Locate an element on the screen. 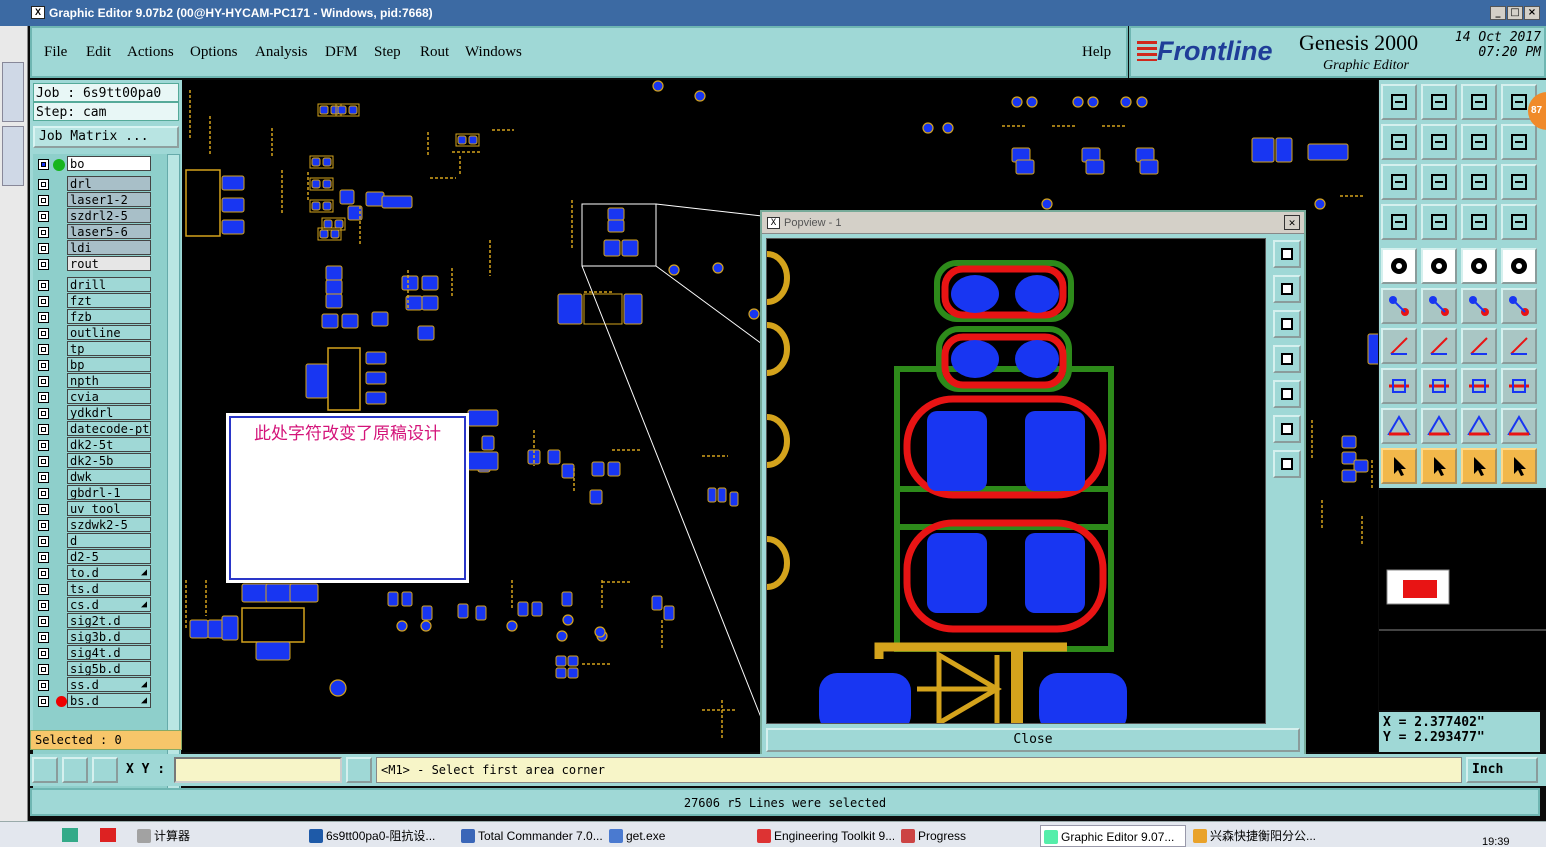 The height and width of the screenshot is (847, 1546). rotate-tool-button is located at coordinates (1479, 346).